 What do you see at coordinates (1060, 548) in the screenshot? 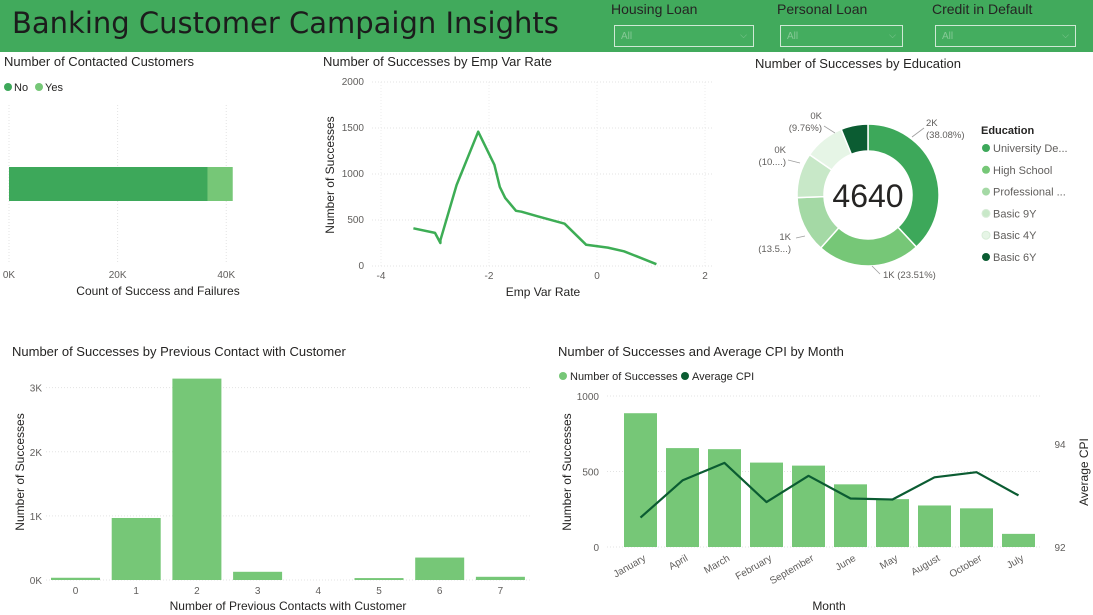
I see `y2-tick-label: 92` at bounding box center [1060, 548].